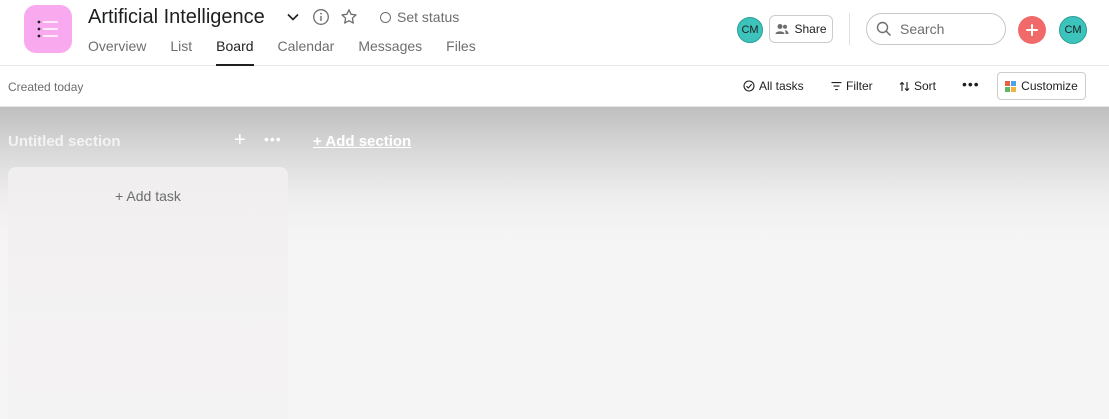 This screenshot has height=419, width=1109. Describe the element at coordinates (349, 17) in the screenshot. I see `star-icon` at that location.